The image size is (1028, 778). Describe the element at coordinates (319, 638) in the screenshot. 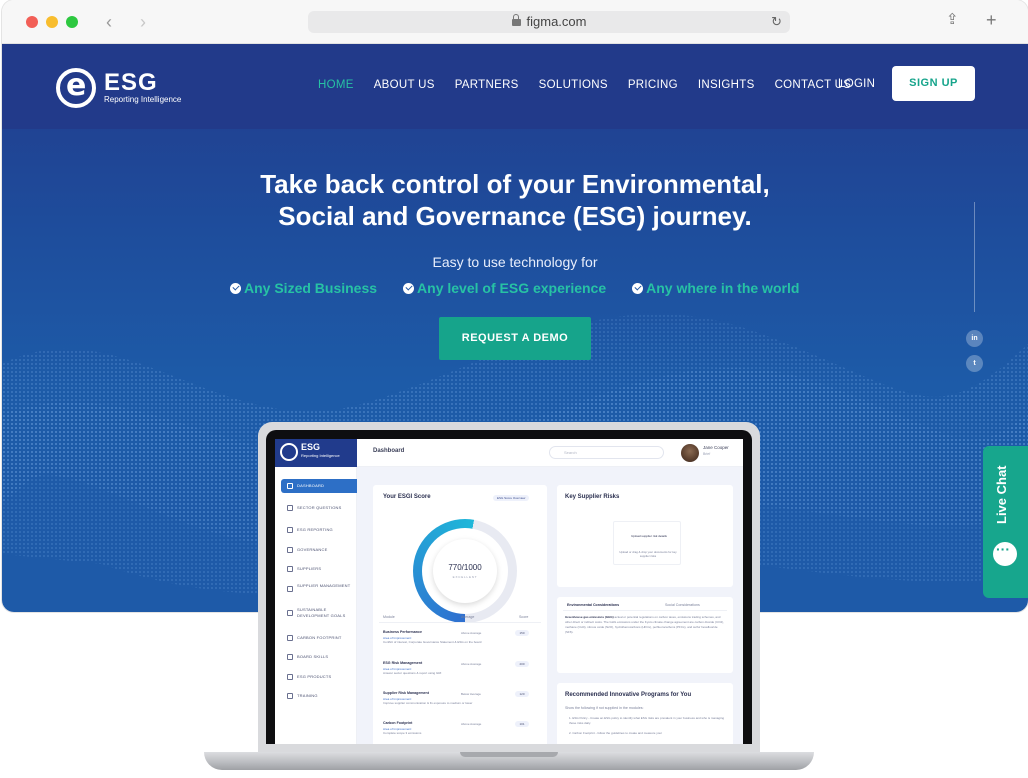

I see `sidebar-item-carbon-footprint: CARBON FOOTPRINT` at that location.